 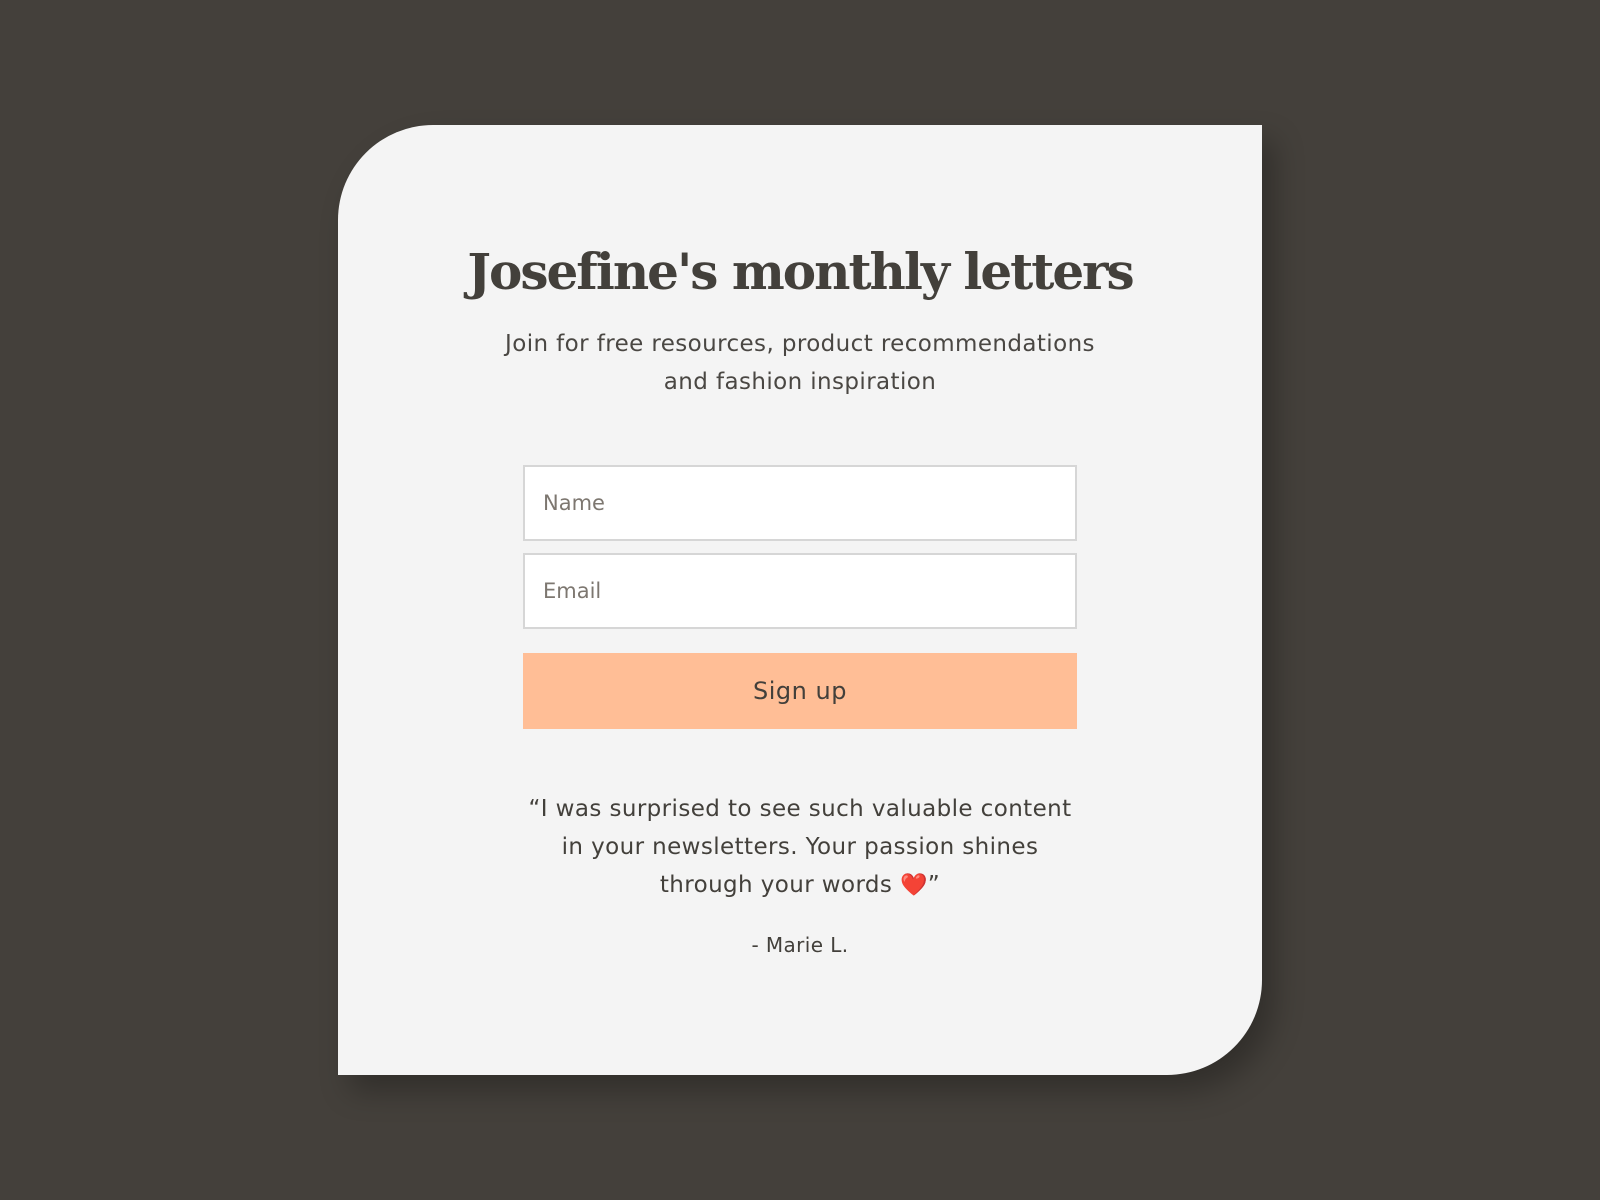 What do you see at coordinates (800, 945) in the screenshot?
I see `testimonial-author: - Marie L.` at bounding box center [800, 945].